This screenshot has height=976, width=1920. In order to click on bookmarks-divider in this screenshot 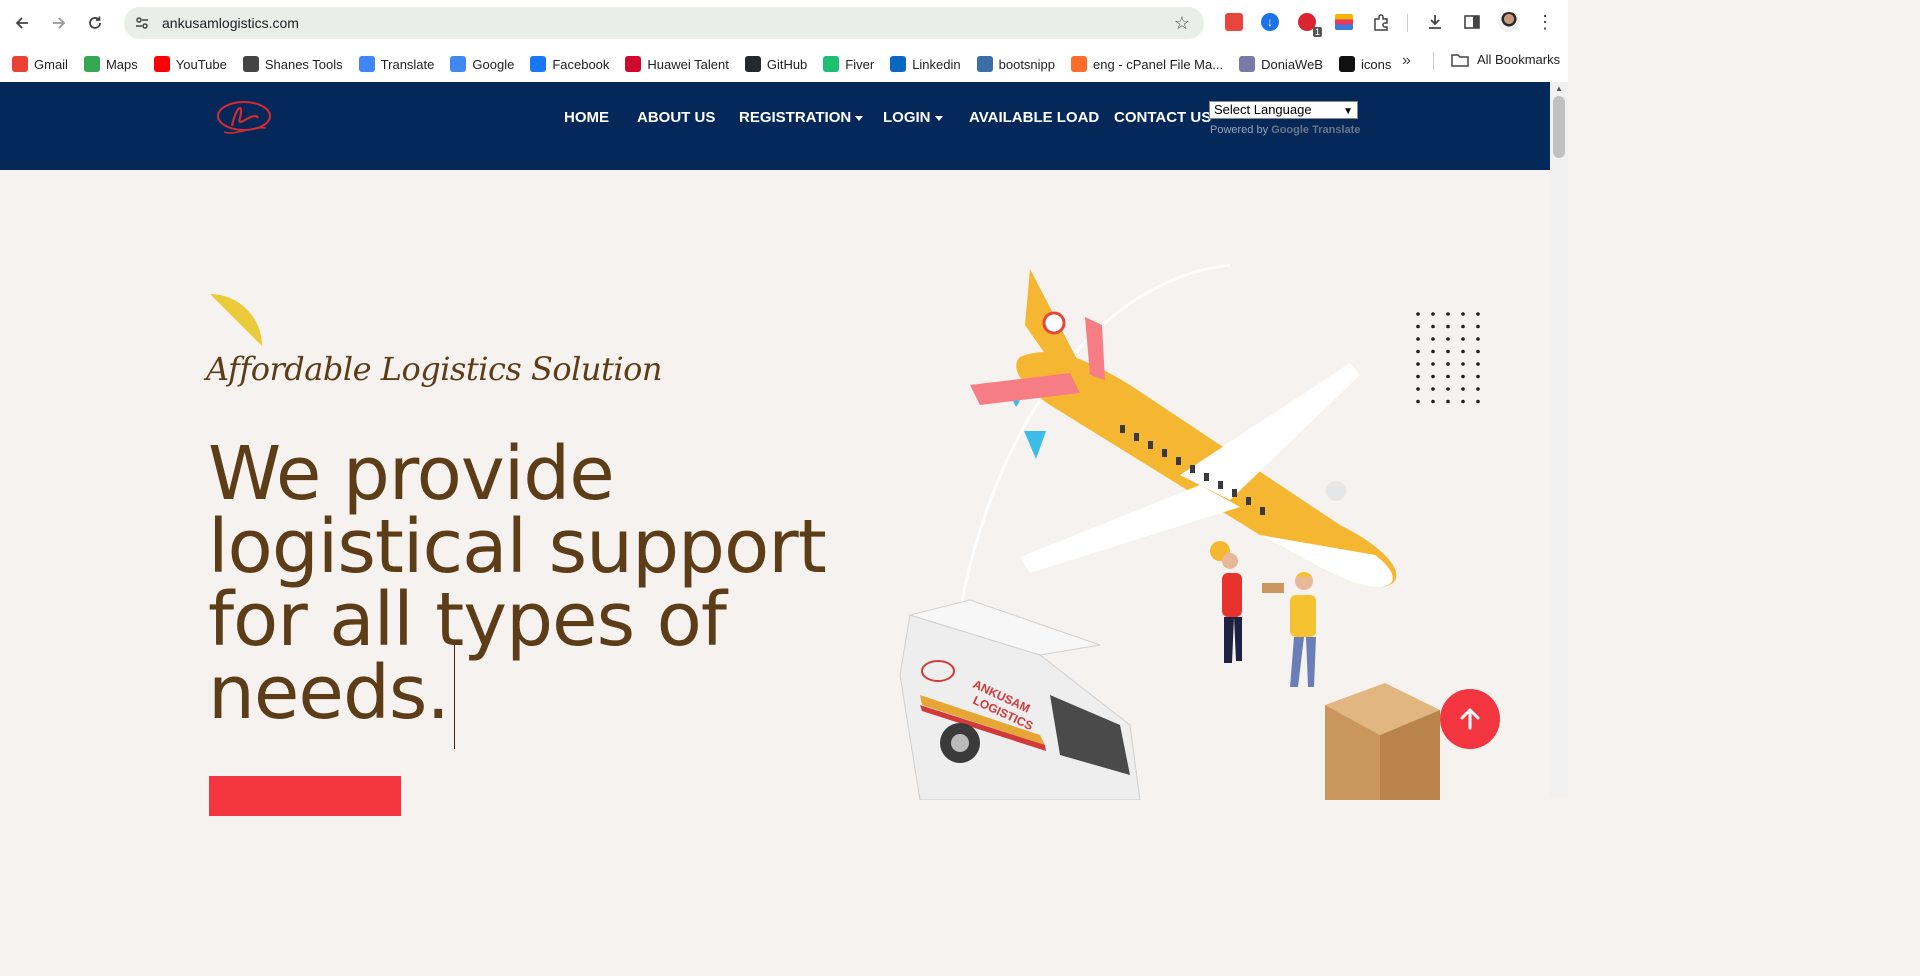, I will do `click(1433, 61)`.